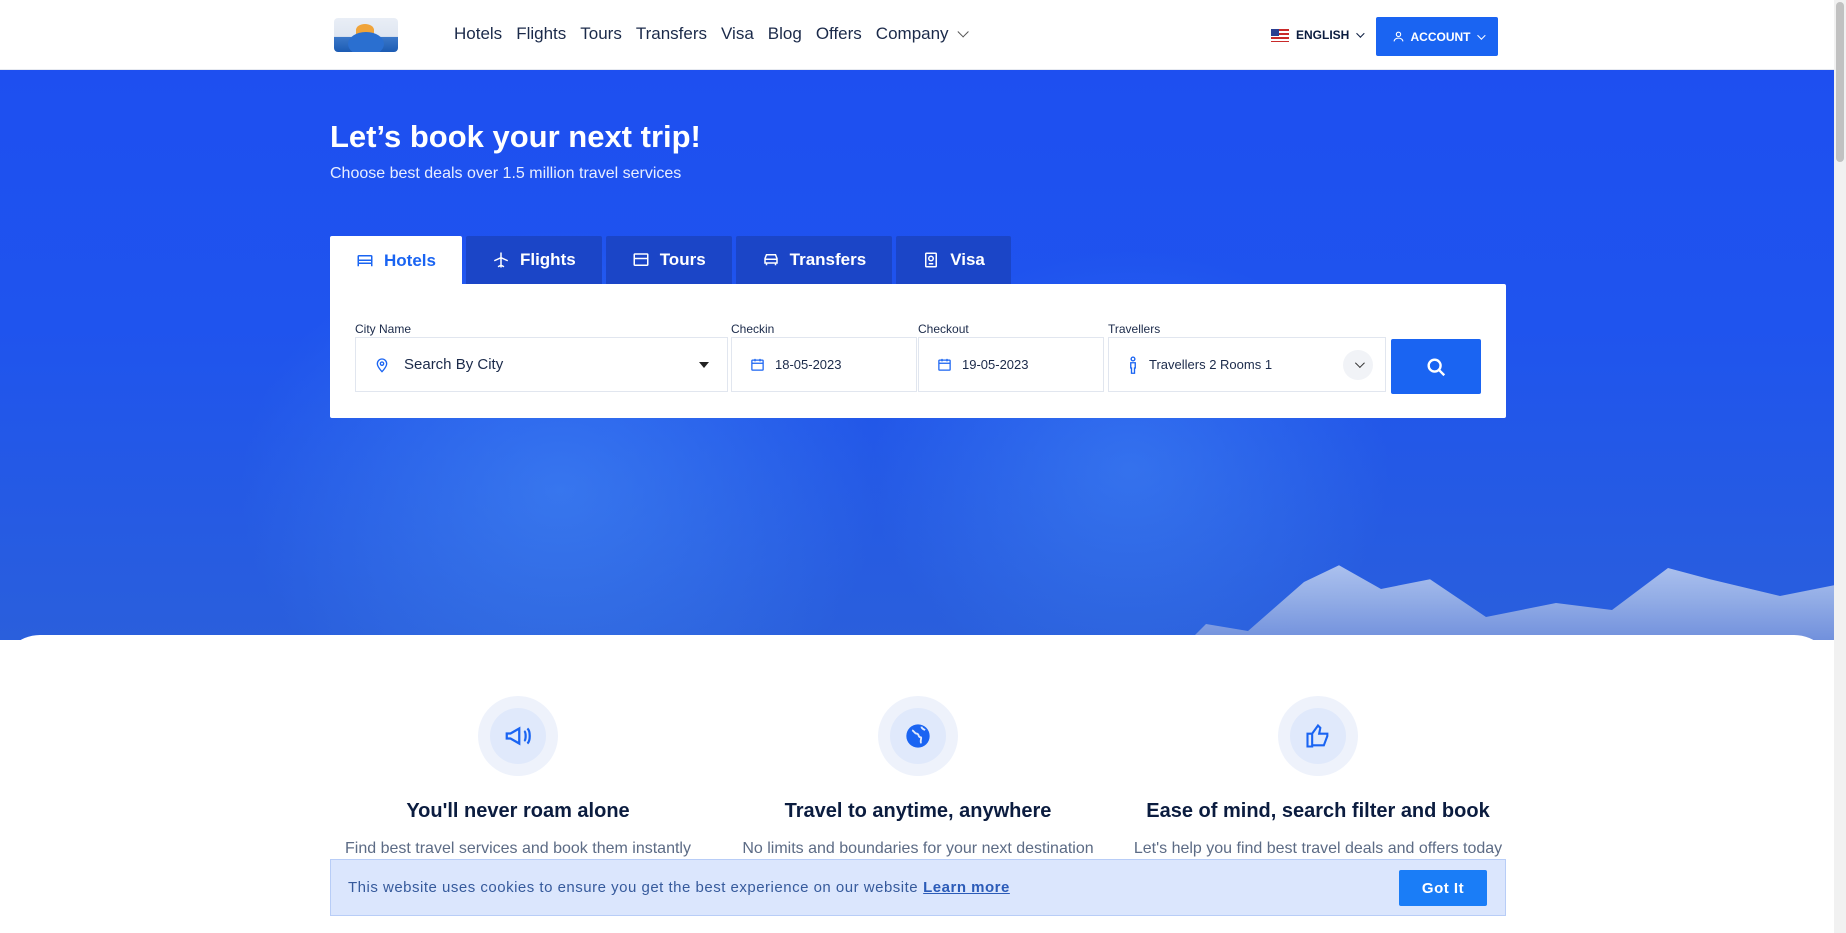 The image size is (1846, 933). Describe the element at coordinates (808, 364) in the screenshot. I see `checkin-value: 18-05-2023` at that location.